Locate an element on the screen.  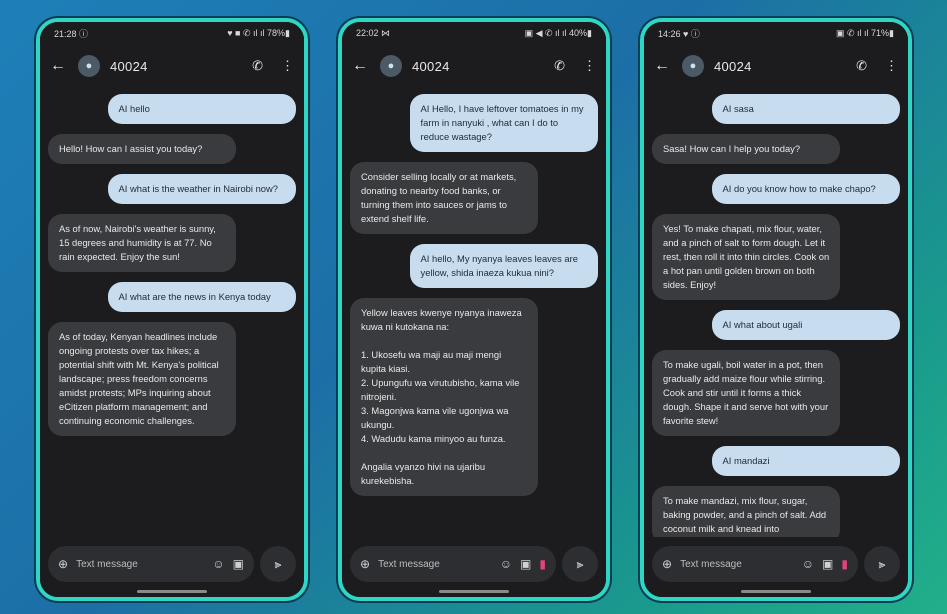
outgoing-message: AI sasa is located at coordinates (805, 109).